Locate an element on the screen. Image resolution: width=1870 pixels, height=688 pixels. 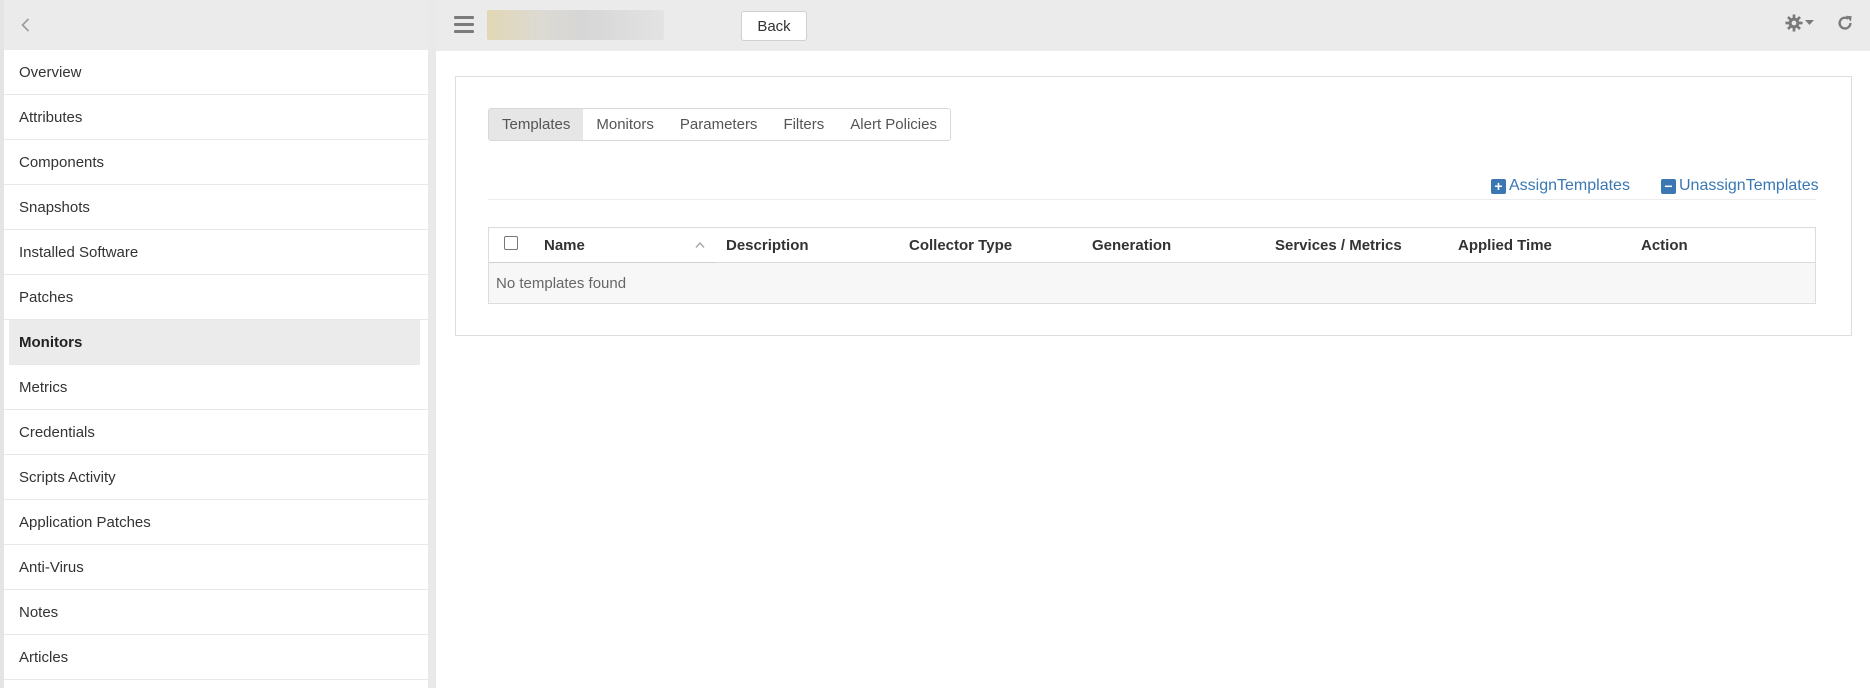
sidebar-item-label: Attributes is located at coordinates (51, 117).